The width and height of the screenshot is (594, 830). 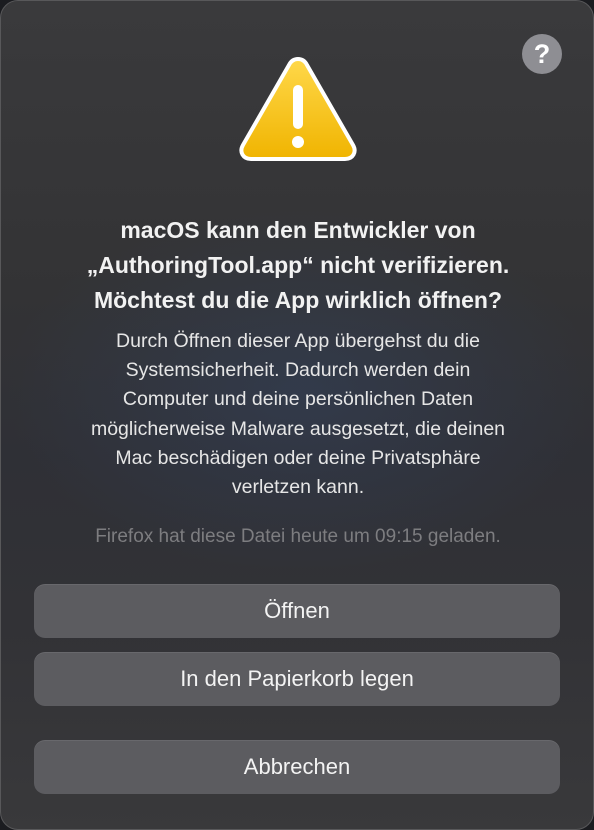 I want to click on open-button: Öffnen, so click(x=297, y=611).